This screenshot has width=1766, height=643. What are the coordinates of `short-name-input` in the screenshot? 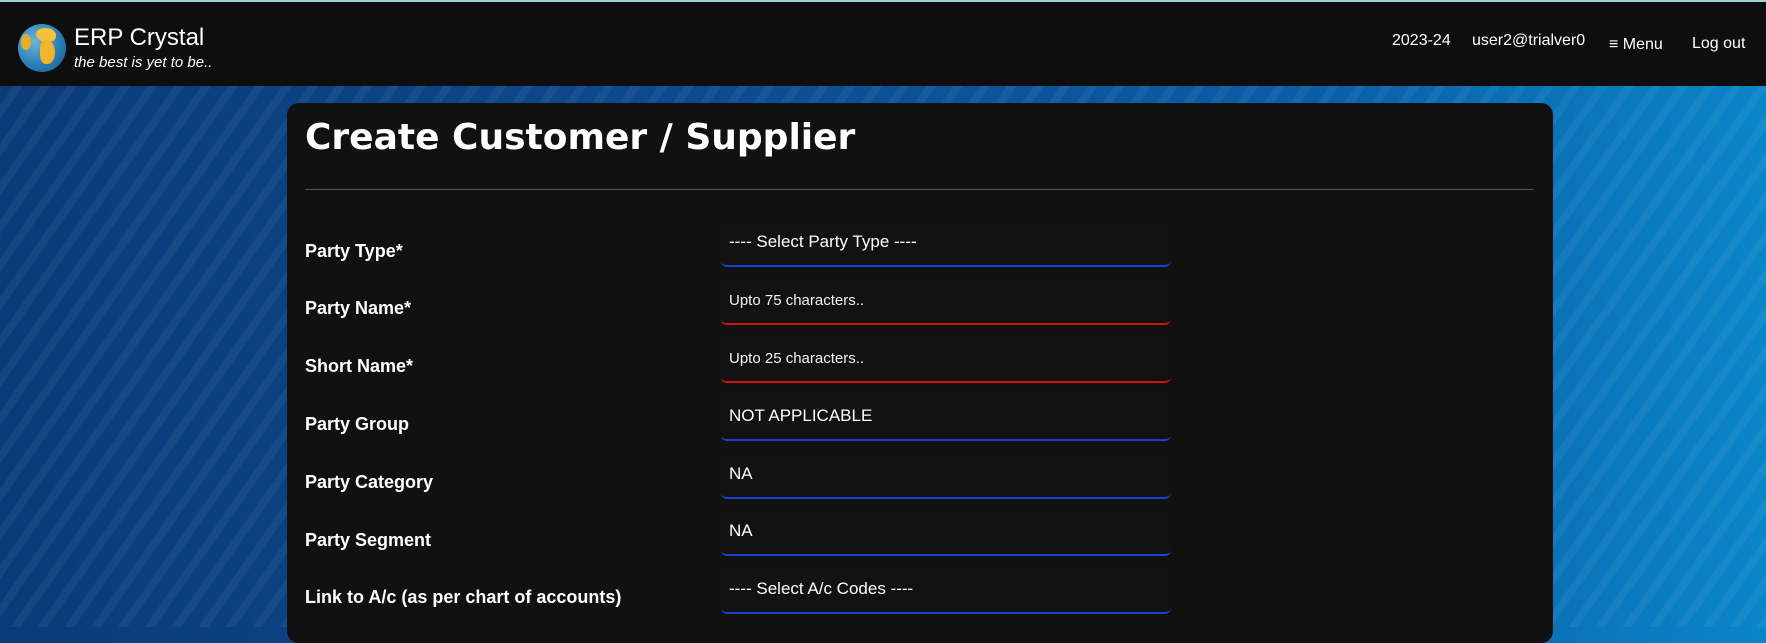 It's located at (950, 358).